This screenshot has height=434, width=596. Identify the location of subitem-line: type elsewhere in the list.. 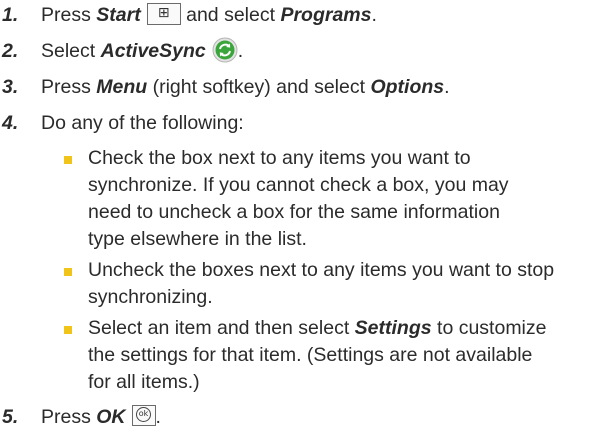
(197, 239).